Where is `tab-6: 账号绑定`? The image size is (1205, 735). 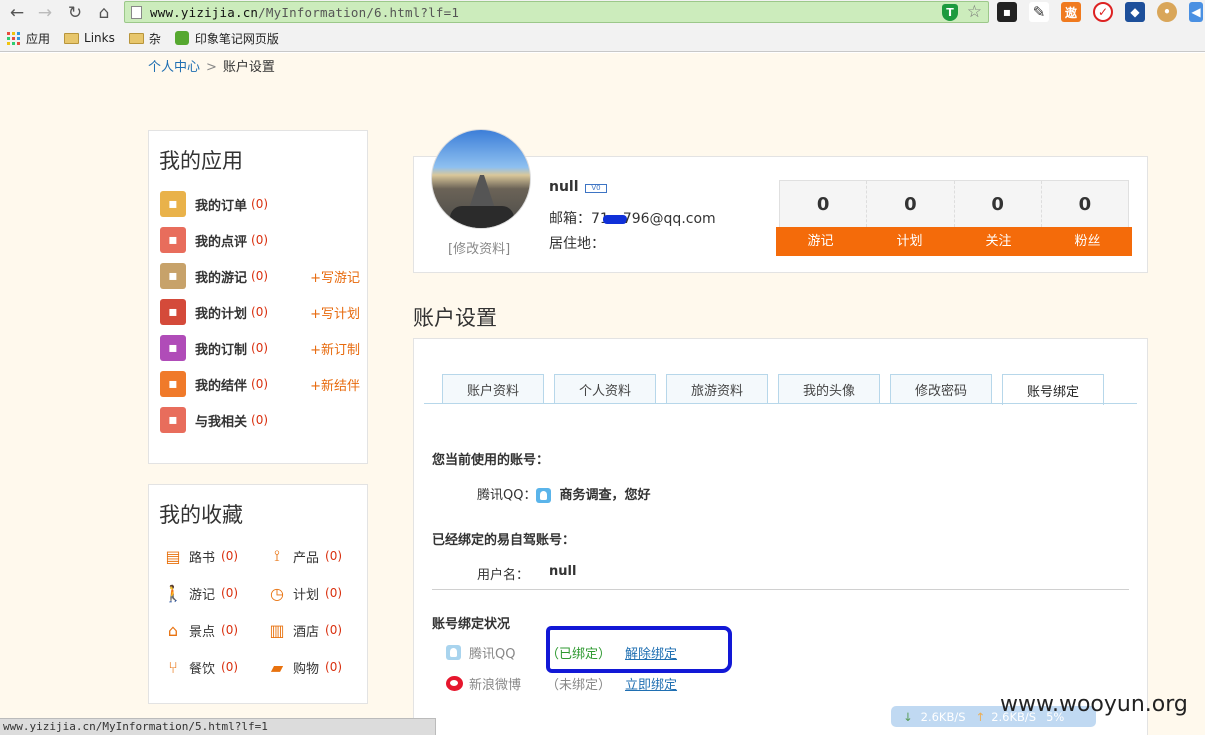
tab-6: 账号绑定 is located at coordinates (1053, 389).